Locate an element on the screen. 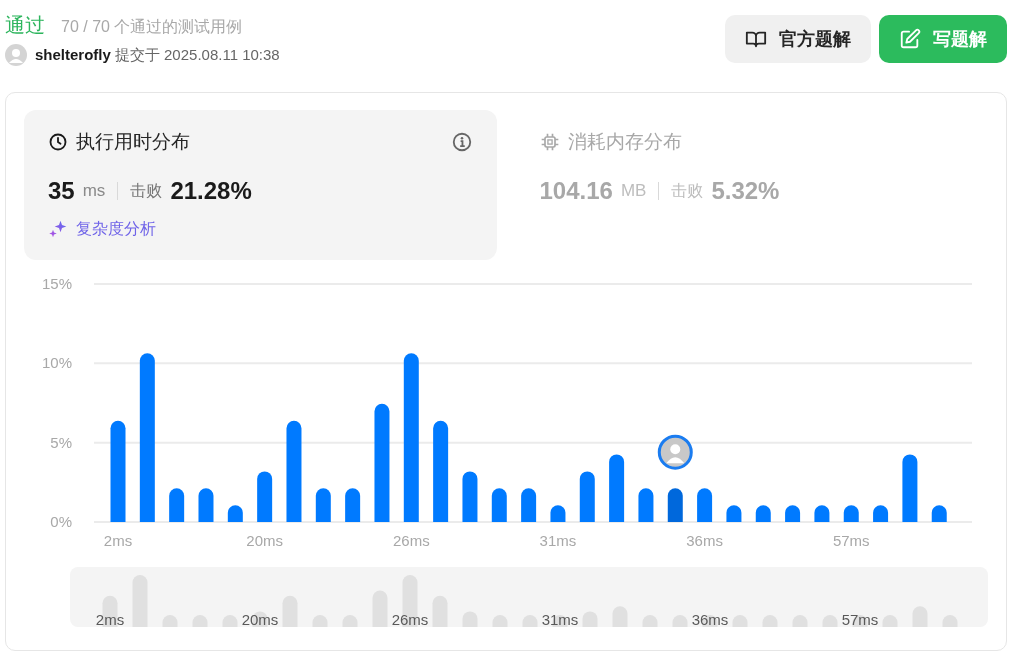  y-axis-label: 10% is located at coordinates (56, 363).